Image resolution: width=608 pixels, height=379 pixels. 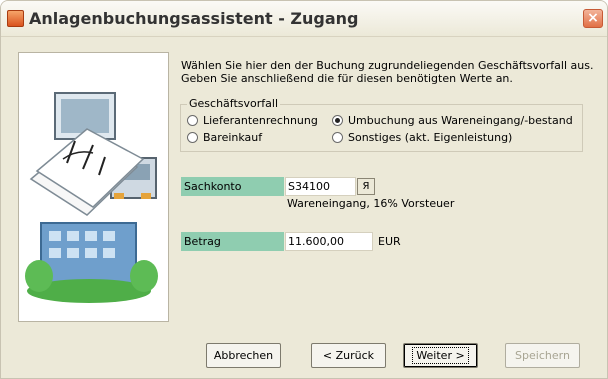 I want to click on radio-sonstiges: Sonstiges (akt. Eigenleistung), so click(x=422, y=137).